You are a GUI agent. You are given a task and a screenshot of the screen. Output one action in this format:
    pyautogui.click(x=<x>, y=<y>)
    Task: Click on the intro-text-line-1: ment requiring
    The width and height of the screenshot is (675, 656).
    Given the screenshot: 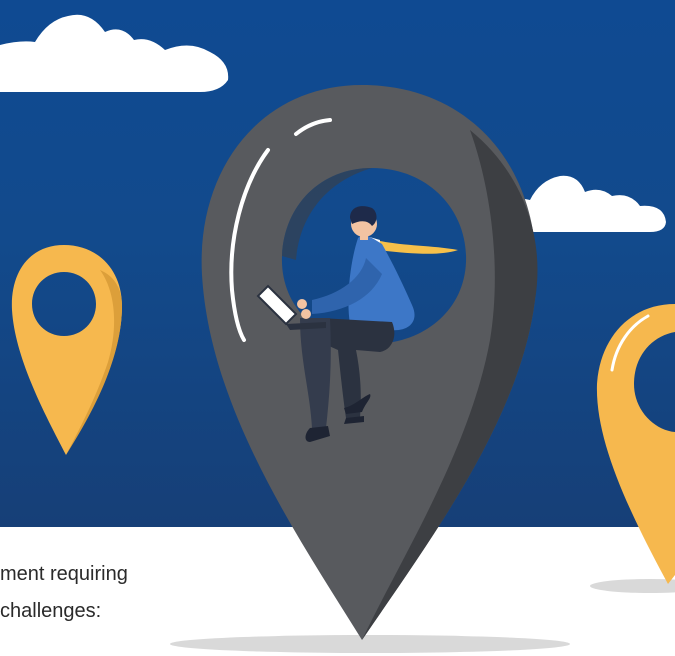 What is the action you would take?
    pyautogui.click(x=64, y=574)
    